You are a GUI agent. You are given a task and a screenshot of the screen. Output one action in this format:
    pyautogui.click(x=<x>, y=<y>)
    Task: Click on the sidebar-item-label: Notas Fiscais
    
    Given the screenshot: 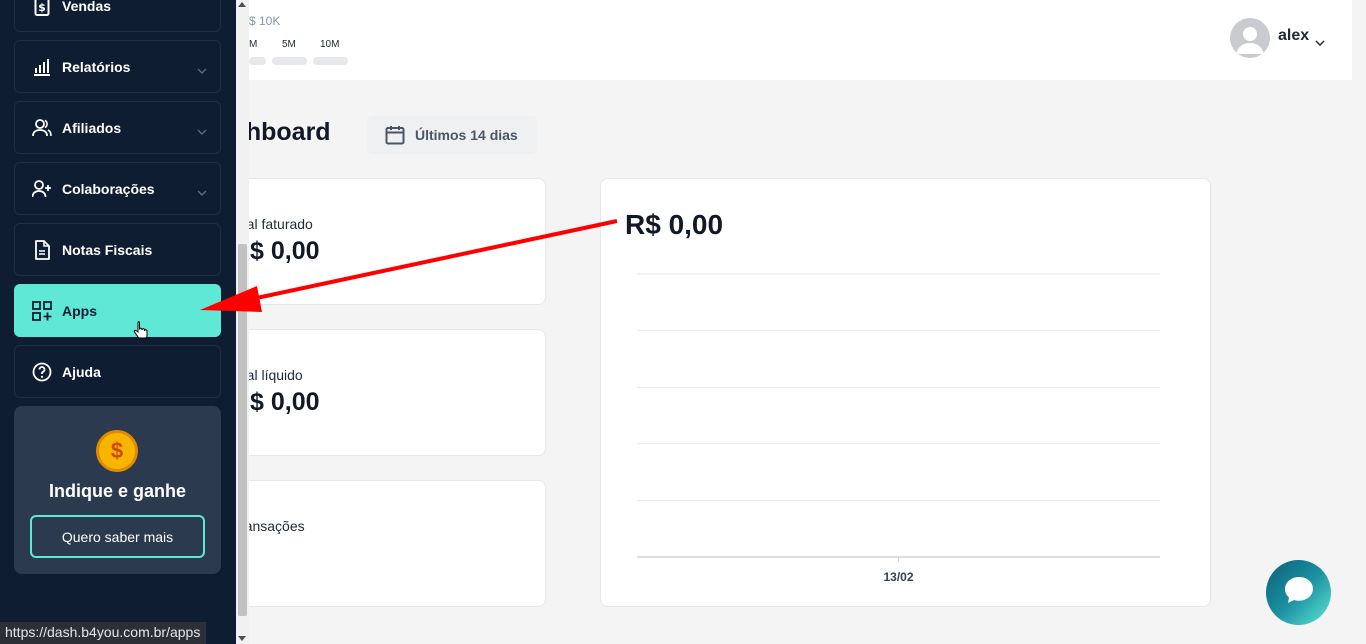 What is the action you would take?
    pyautogui.click(x=107, y=249)
    